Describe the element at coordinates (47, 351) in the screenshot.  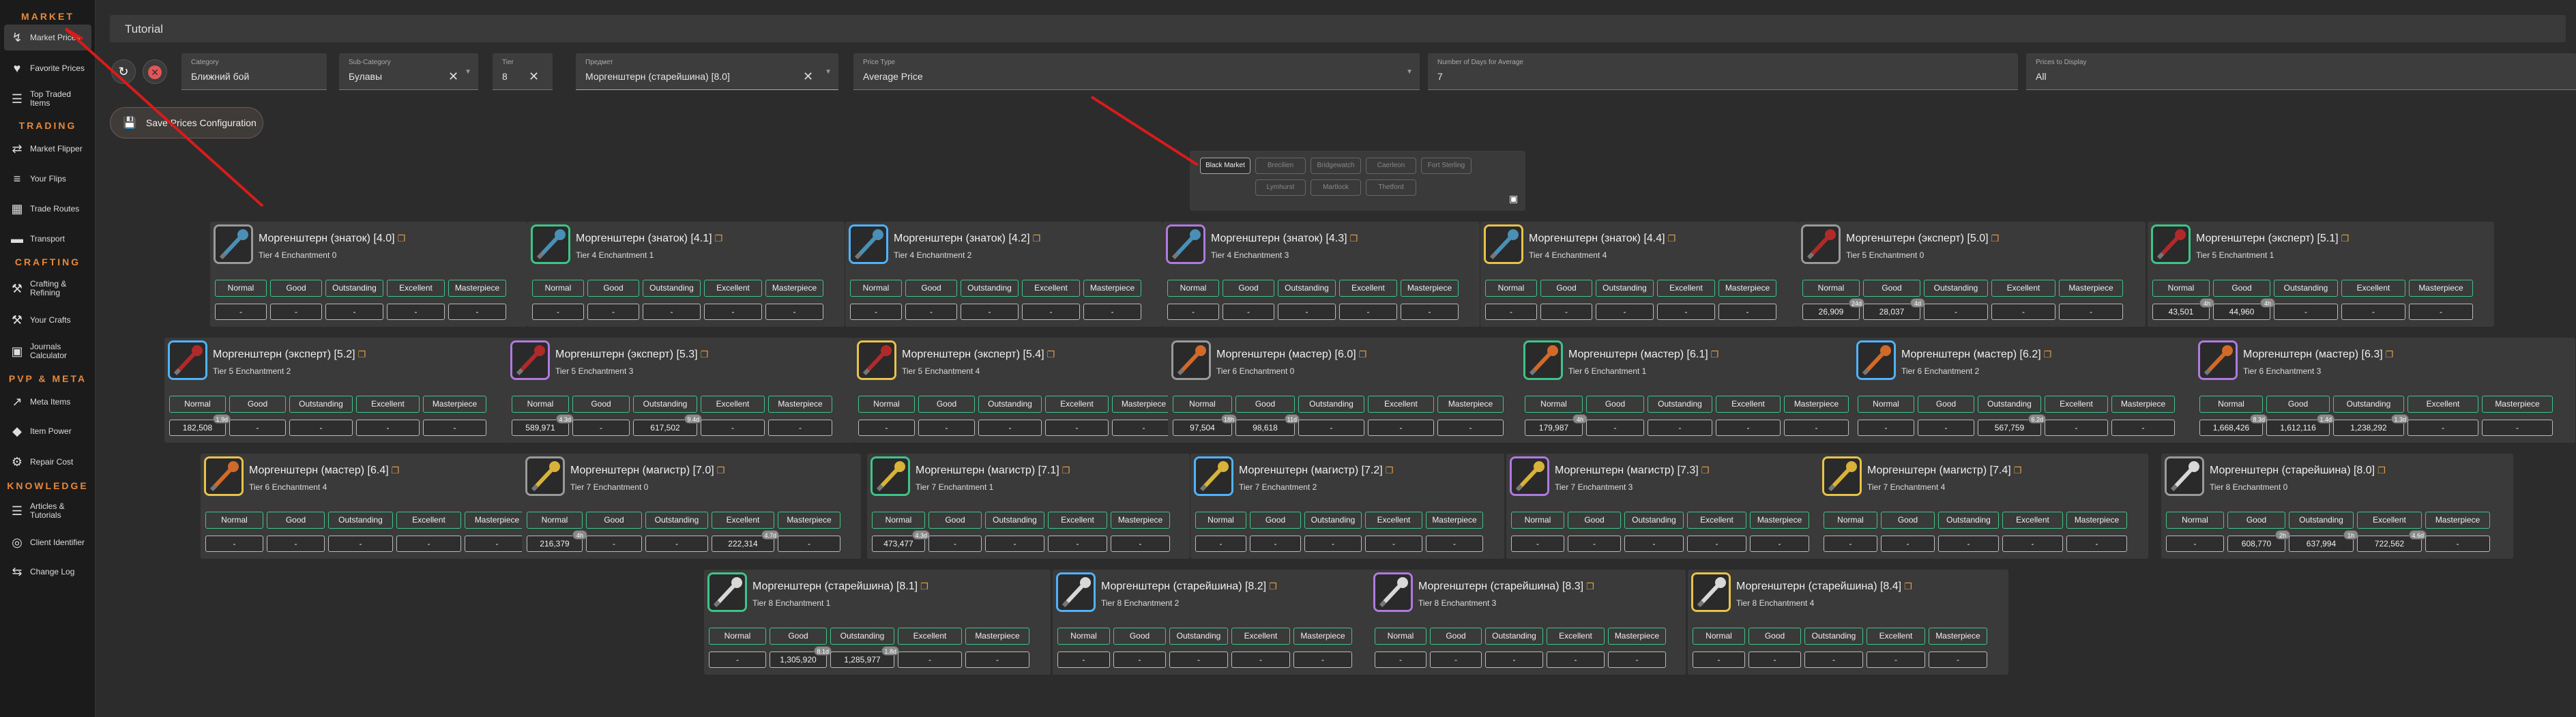
I see `sidebar-item-journals-calculator: ▣ Journals Calculator` at that location.